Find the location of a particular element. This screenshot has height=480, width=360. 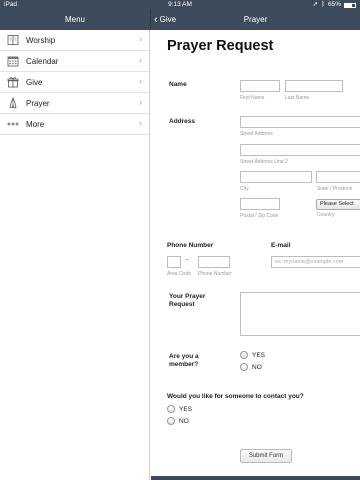

street-address-line2-sublabel: Street Address Line 2 is located at coordinates (264, 162).